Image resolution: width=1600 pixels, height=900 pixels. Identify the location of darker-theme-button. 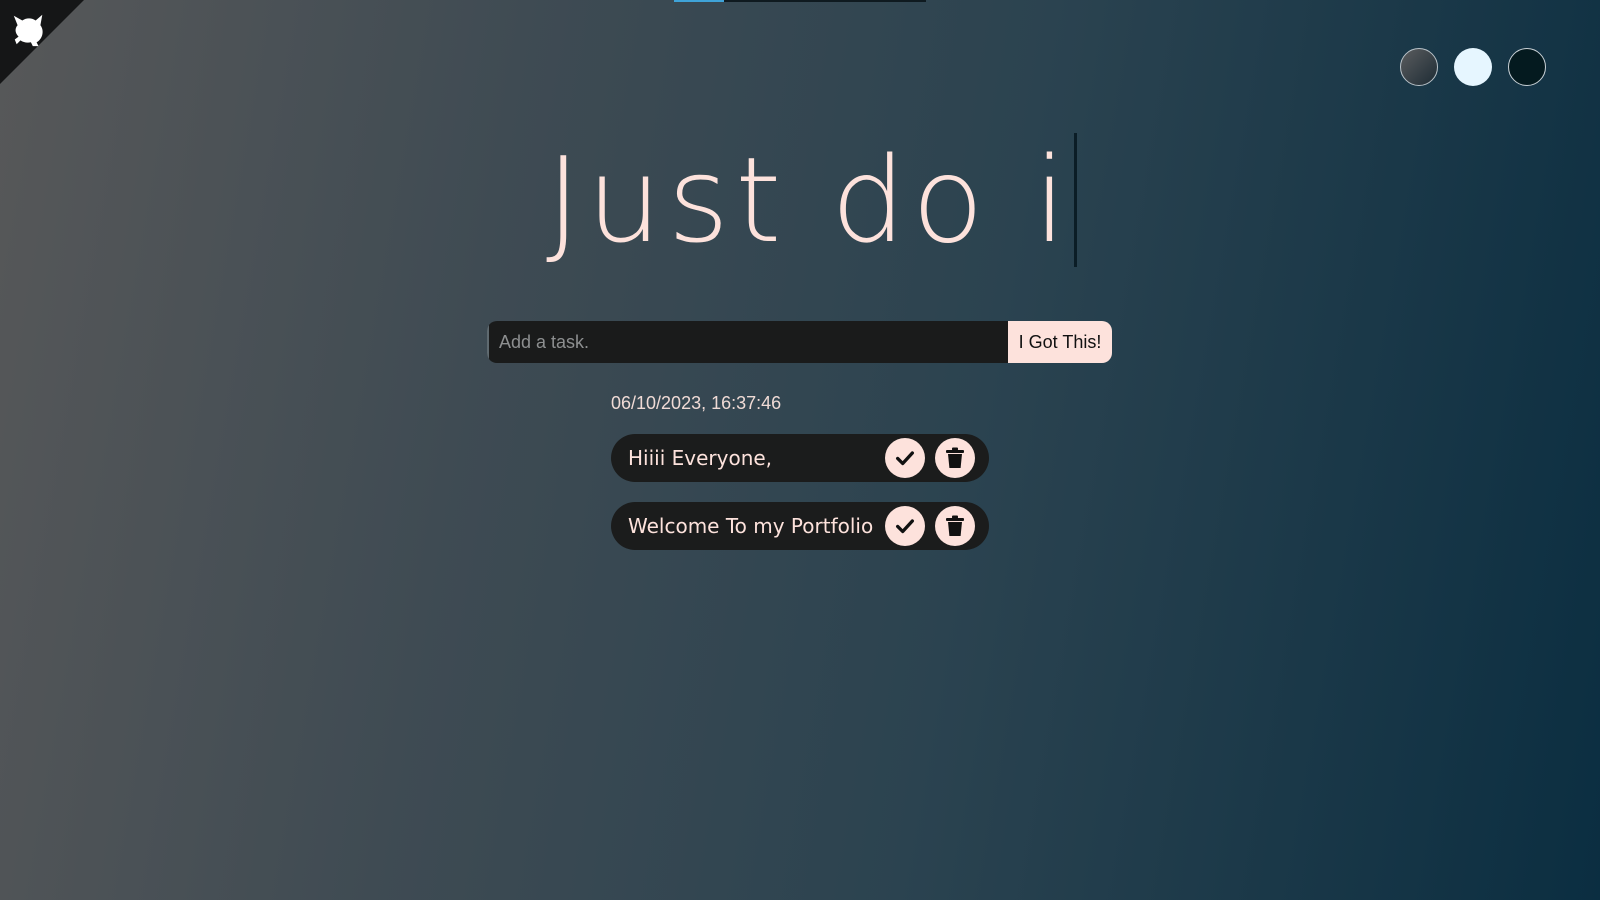
(1527, 67).